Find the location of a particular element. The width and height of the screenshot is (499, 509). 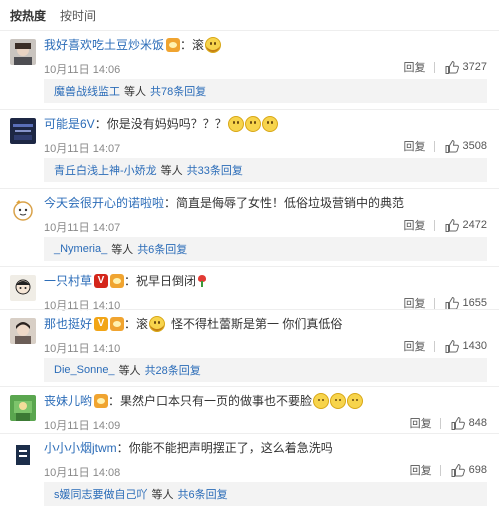

sub-reply-user: 青丘白浅上神-小娇龙 is located at coordinates (105, 170).